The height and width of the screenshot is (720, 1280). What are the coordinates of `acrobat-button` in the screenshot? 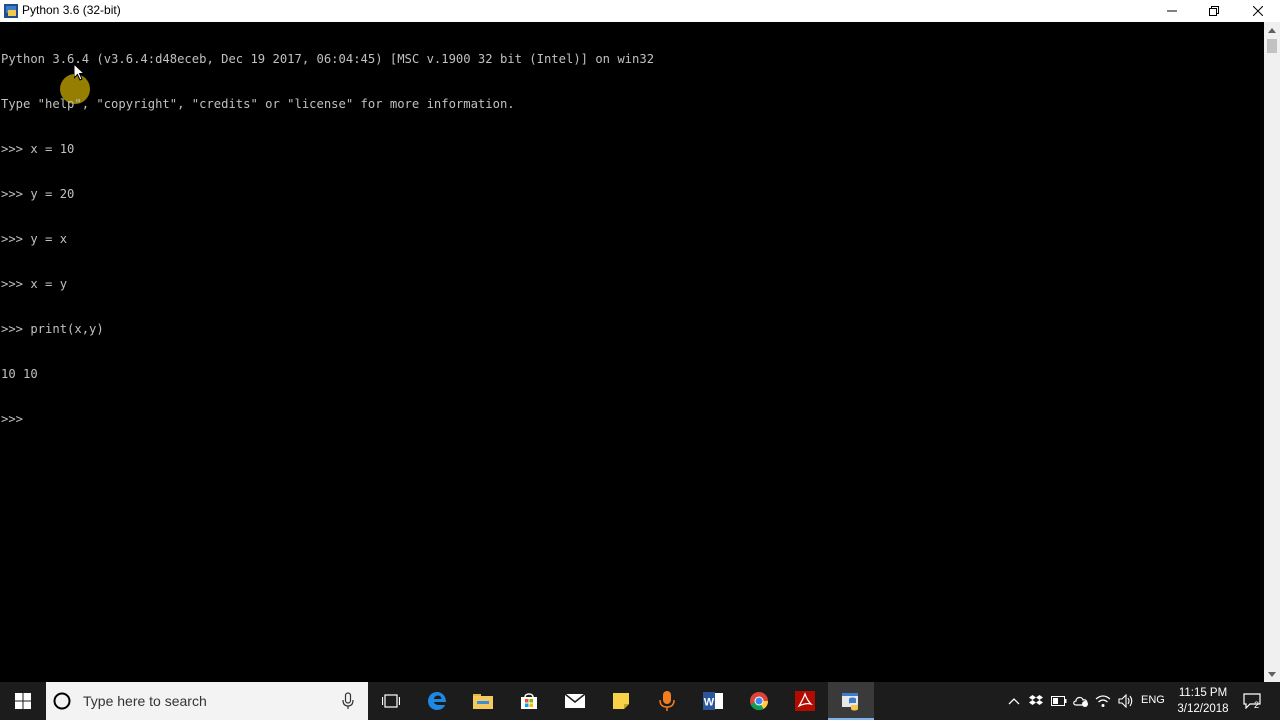 It's located at (805, 701).